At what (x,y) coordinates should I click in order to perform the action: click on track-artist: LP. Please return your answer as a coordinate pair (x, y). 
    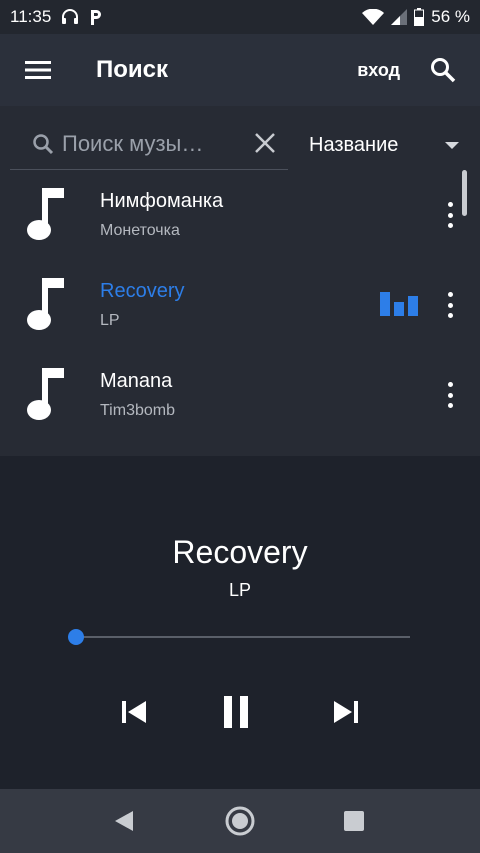
    Looking at the image, I should click on (110, 320).